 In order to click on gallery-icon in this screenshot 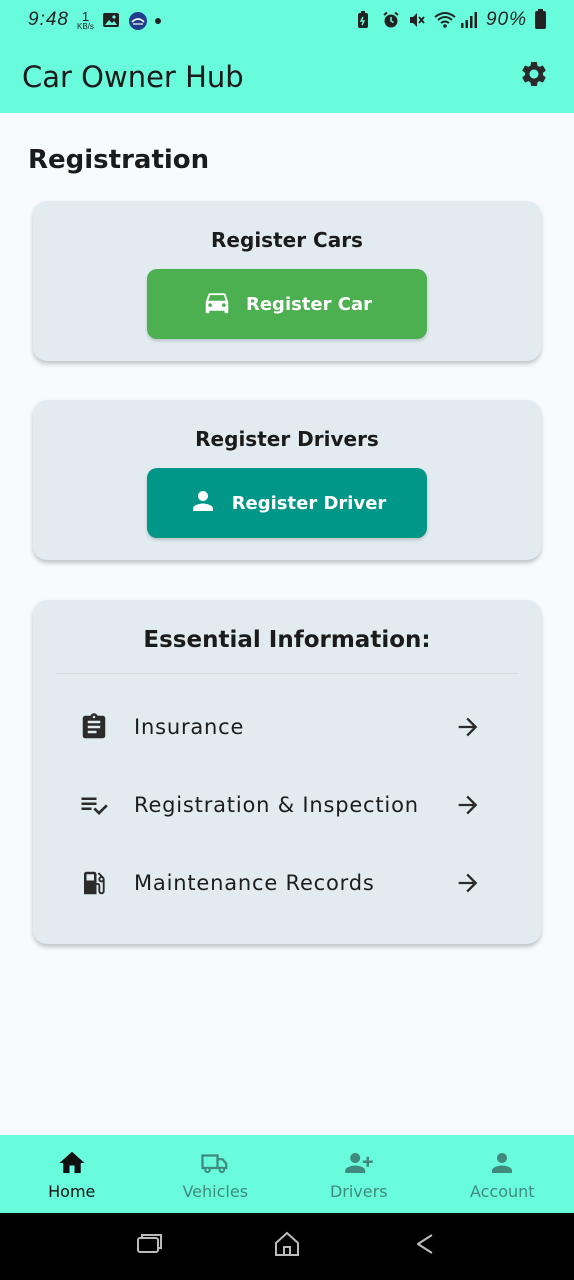, I will do `click(111, 20)`.